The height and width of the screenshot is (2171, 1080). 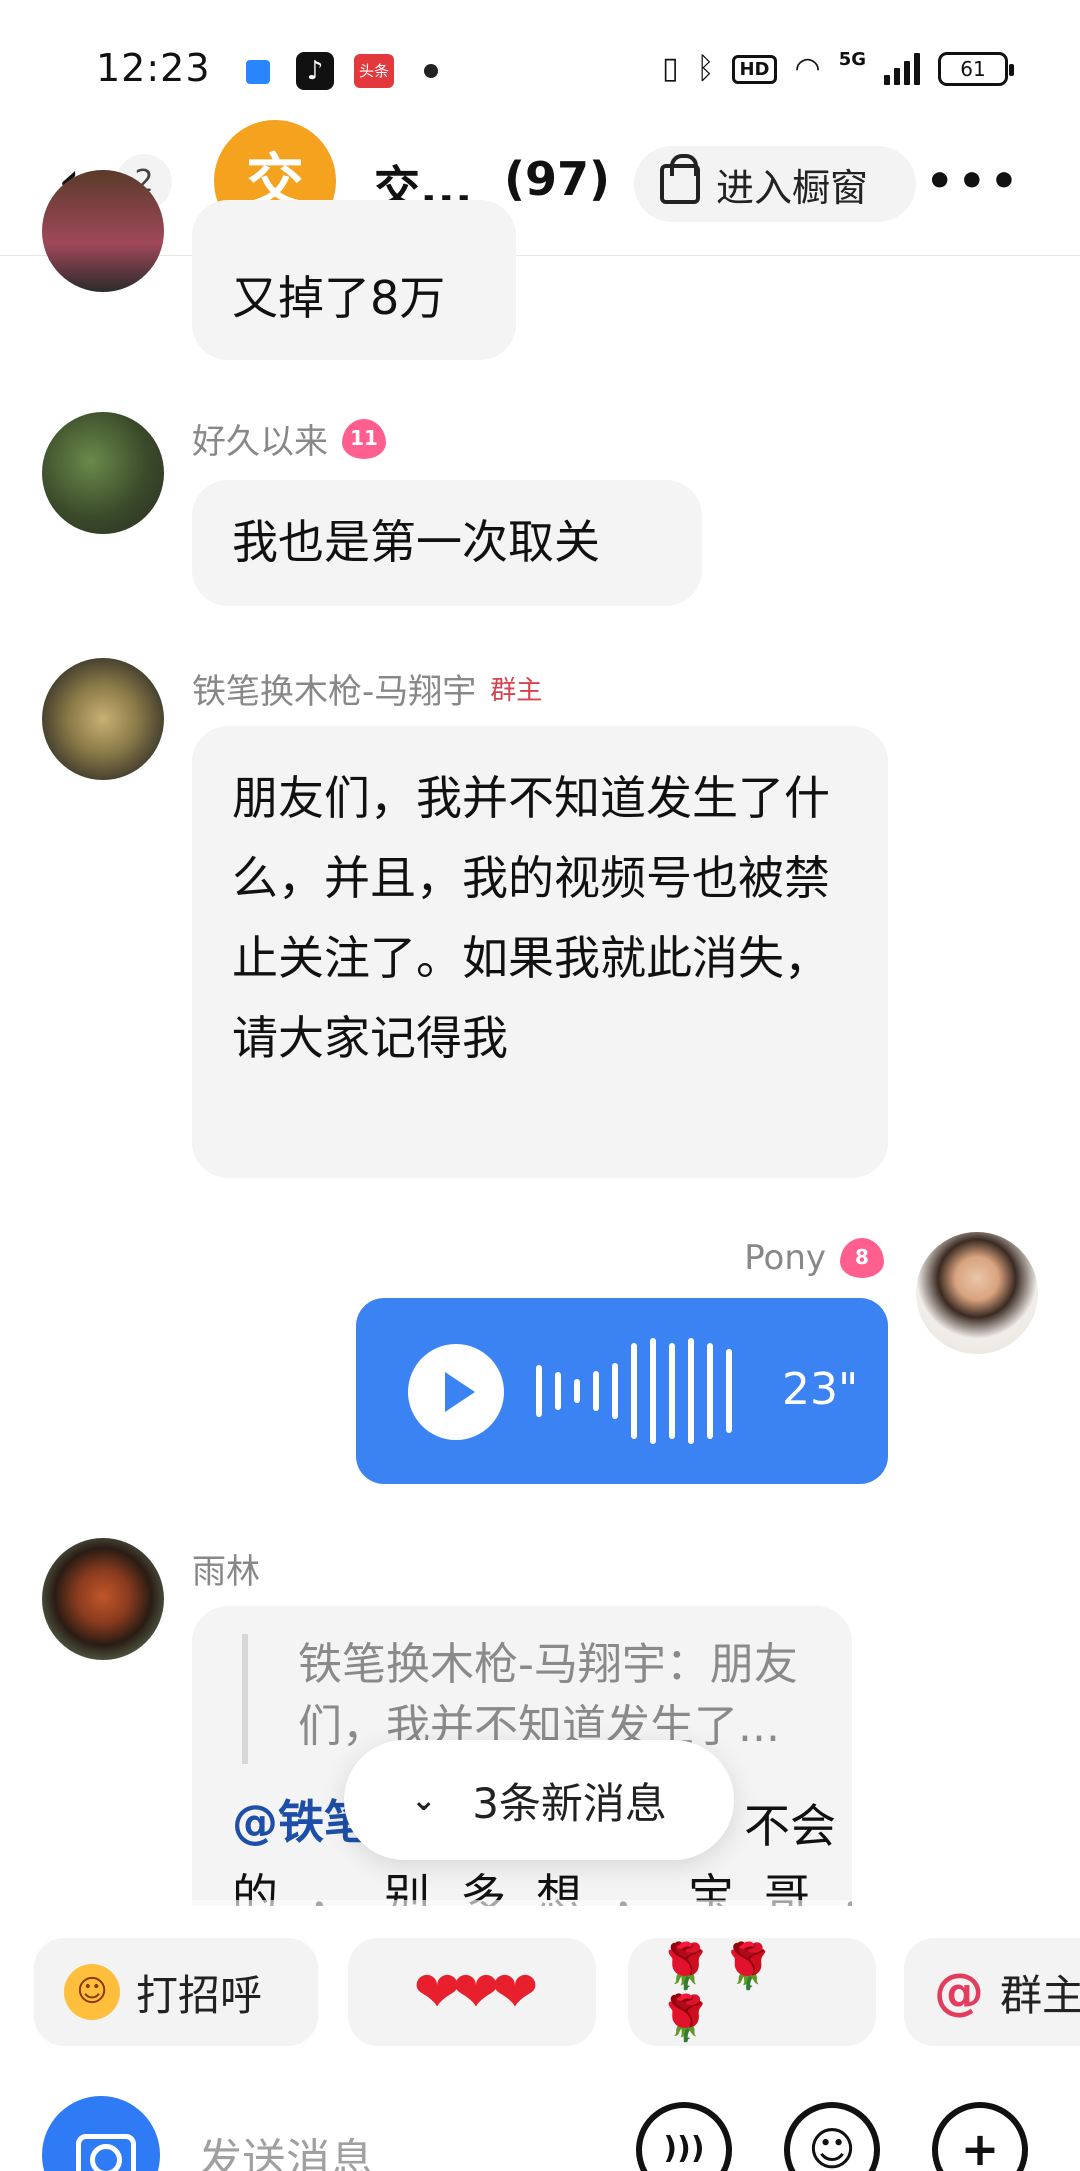 I want to click on signal-icon, so click(x=902, y=69).